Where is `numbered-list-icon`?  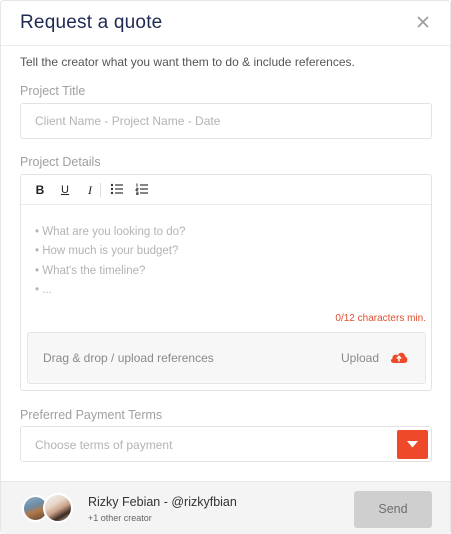
numbered-list-icon is located at coordinates (141, 189).